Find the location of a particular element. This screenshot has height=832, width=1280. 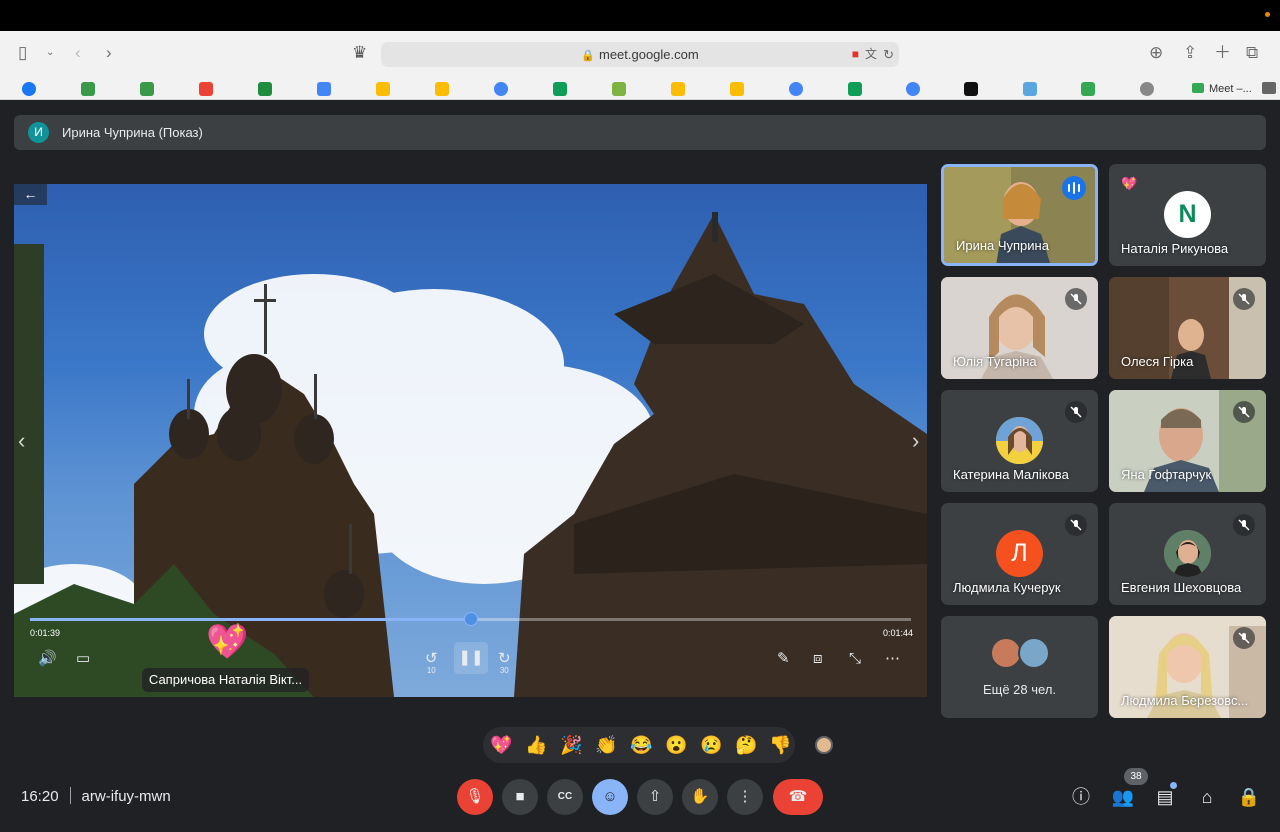

emoji-reaction-bar: 💖 👍 🎉 👏 😂 😮 😢 🤔 👎 is located at coordinates (639, 745).